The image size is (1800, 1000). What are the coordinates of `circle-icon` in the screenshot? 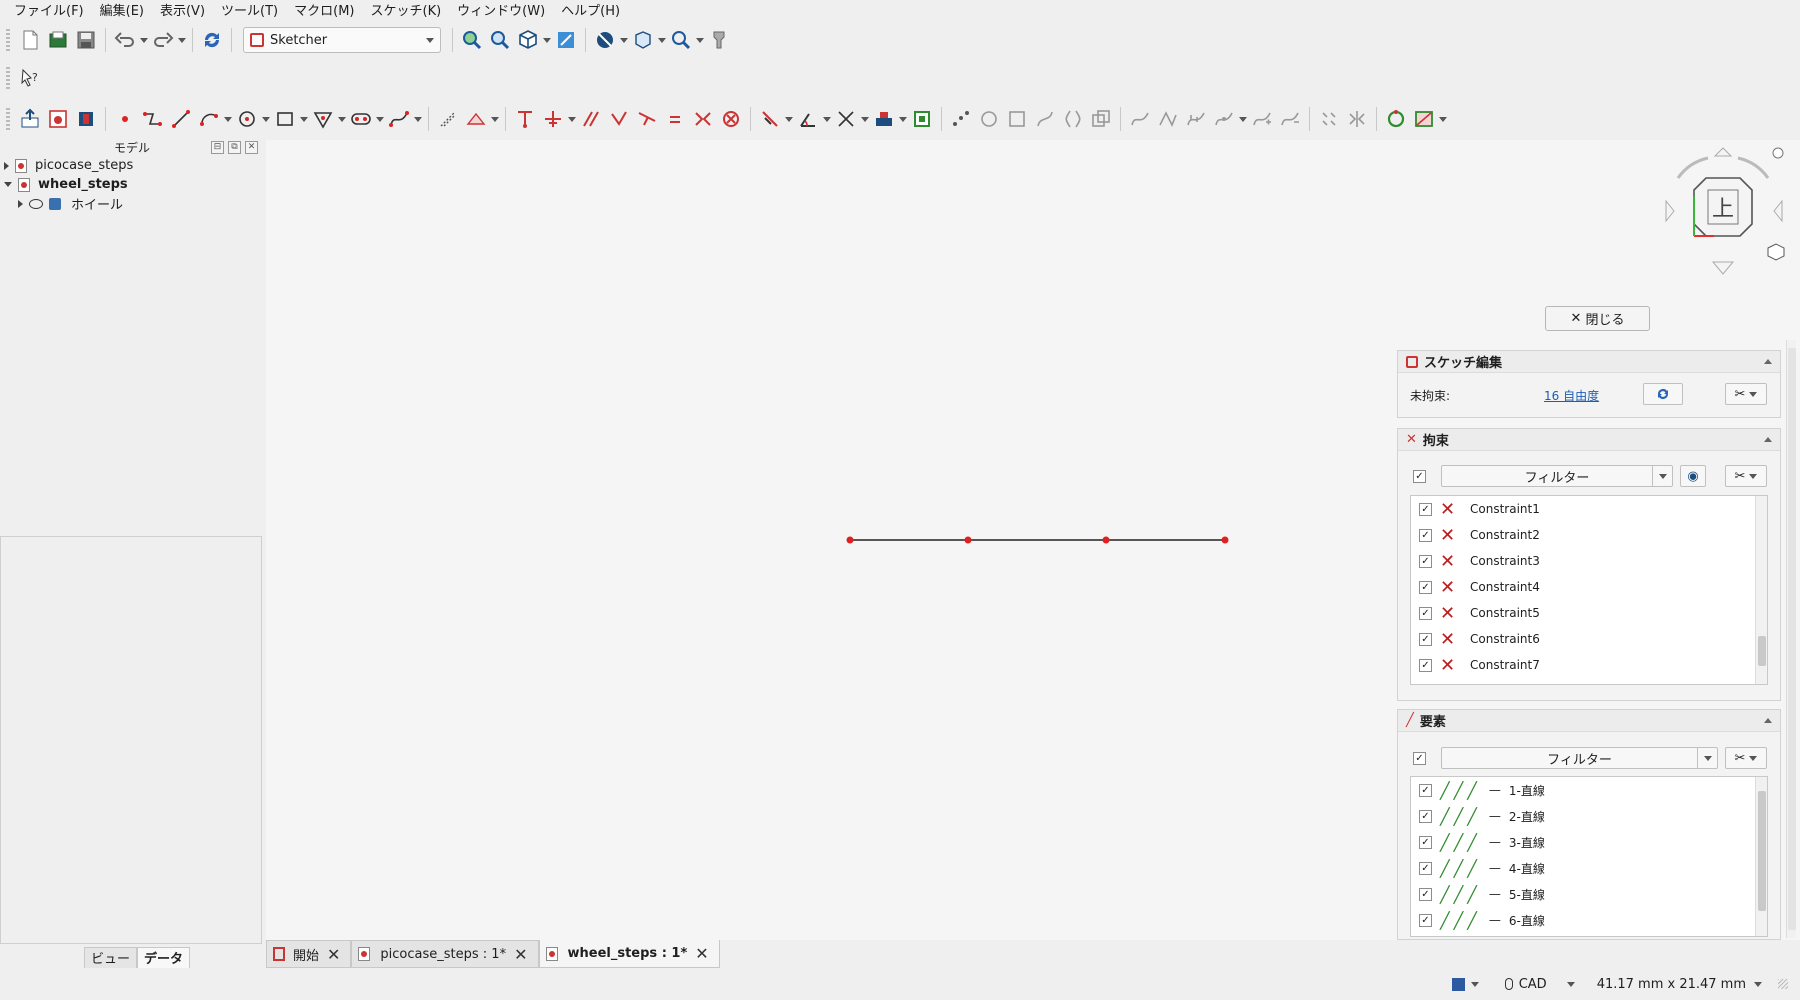 It's located at (247, 119).